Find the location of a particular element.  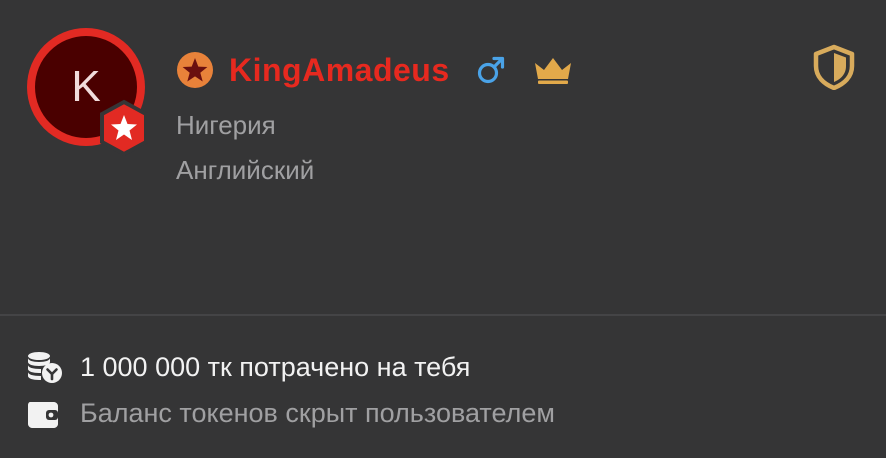

balance-hidden-text: Баланс токенов скрыт пользователем is located at coordinates (317, 413).